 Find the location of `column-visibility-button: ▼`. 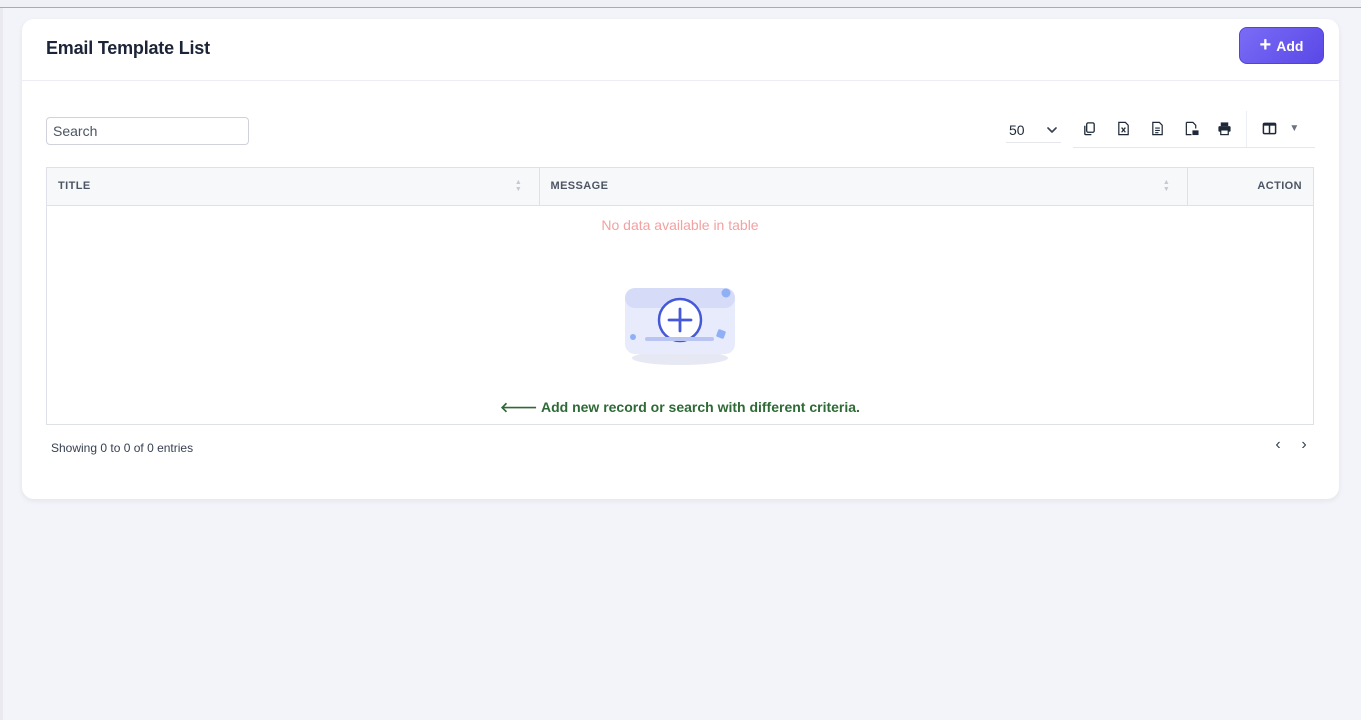

column-visibility-button: ▼ is located at coordinates (1280, 128).